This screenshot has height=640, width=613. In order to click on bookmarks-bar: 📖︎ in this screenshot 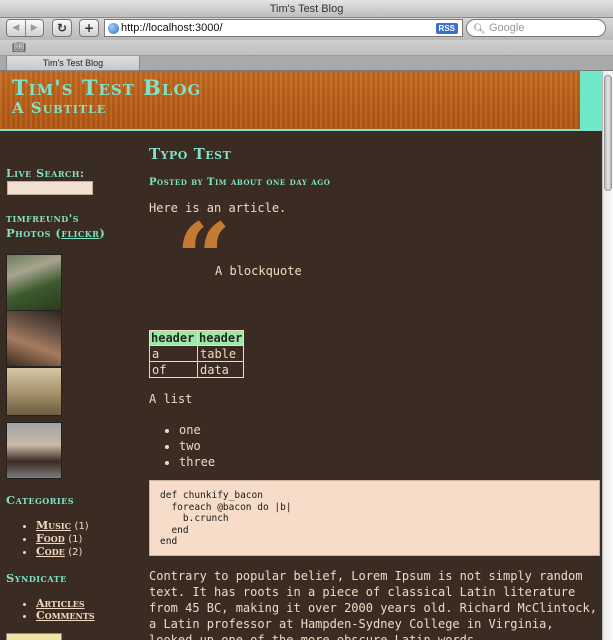, I will do `click(306, 48)`.